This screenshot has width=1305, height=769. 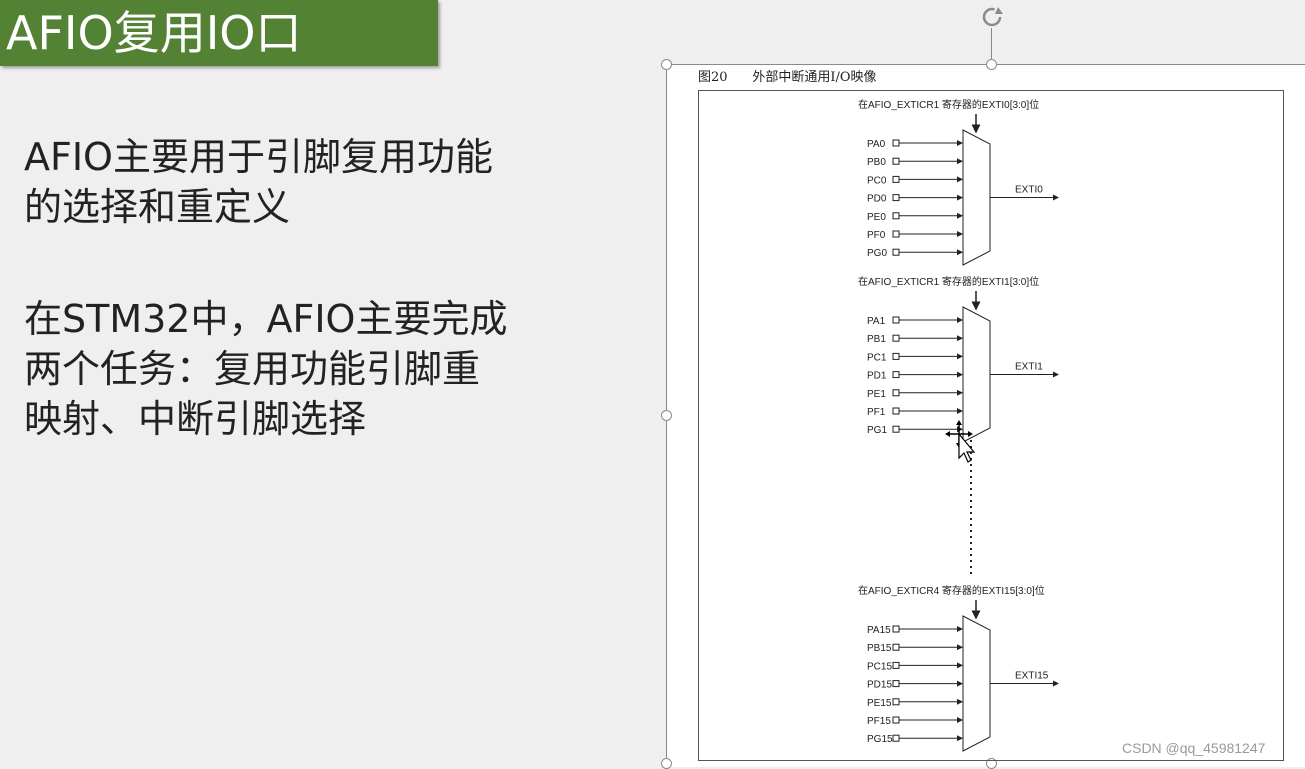 What do you see at coordinates (879, 630) in the screenshot?
I see `pin-label: PA15` at bounding box center [879, 630].